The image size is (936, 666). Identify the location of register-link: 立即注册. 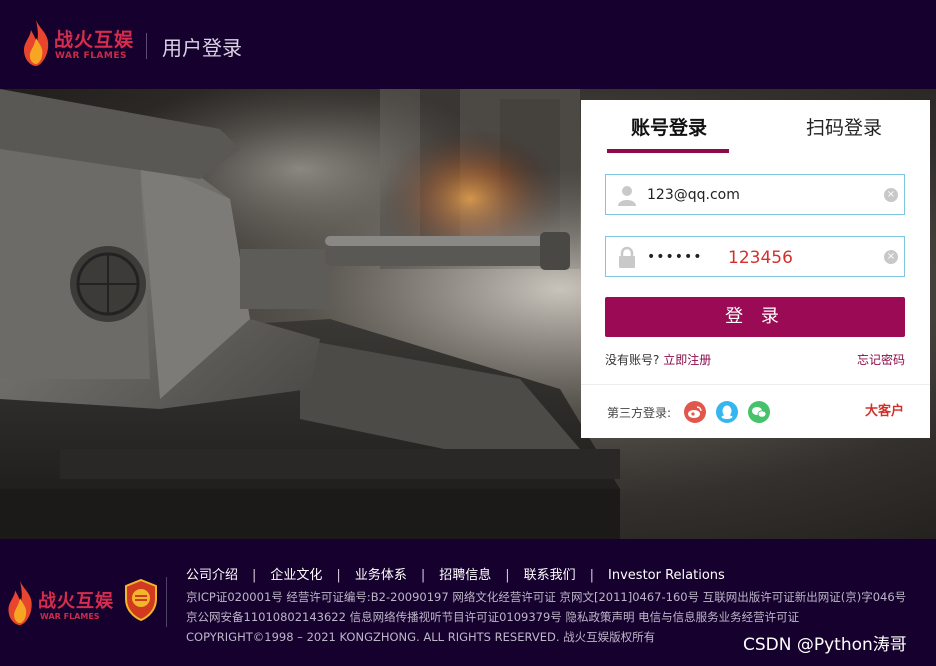
(687, 360).